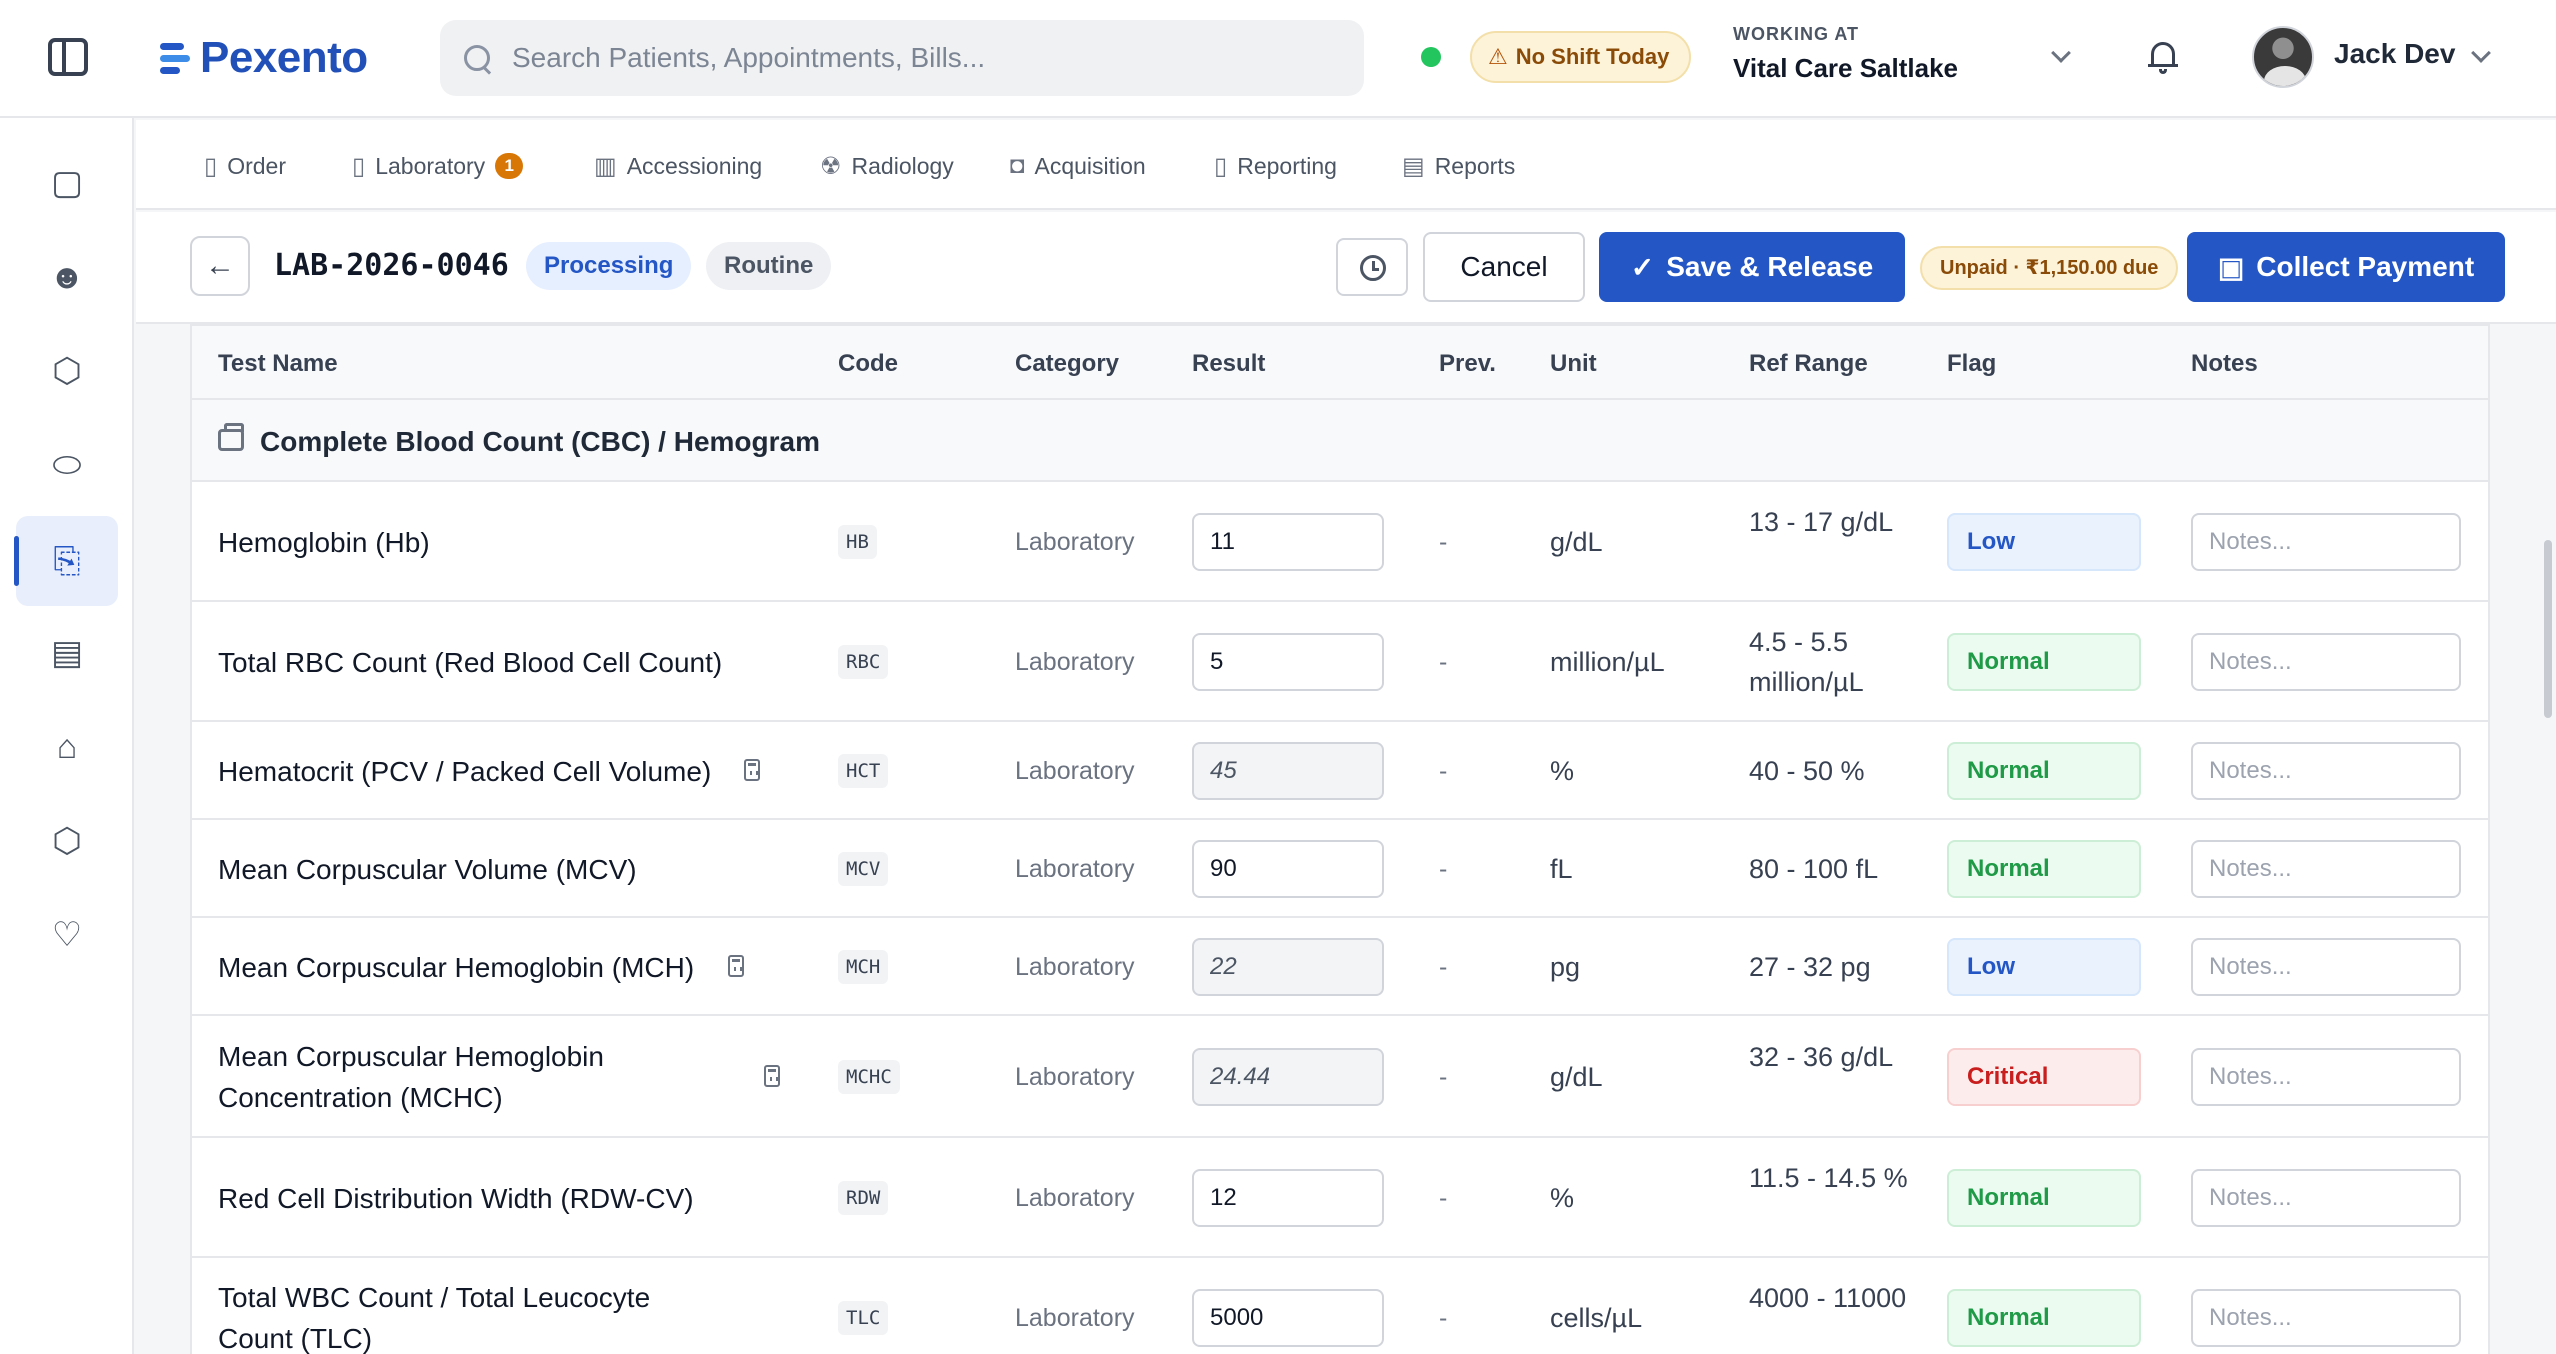 The height and width of the screenshot is (1354, 2556). I want to click on column-header: Unit, so click(1573, 363).